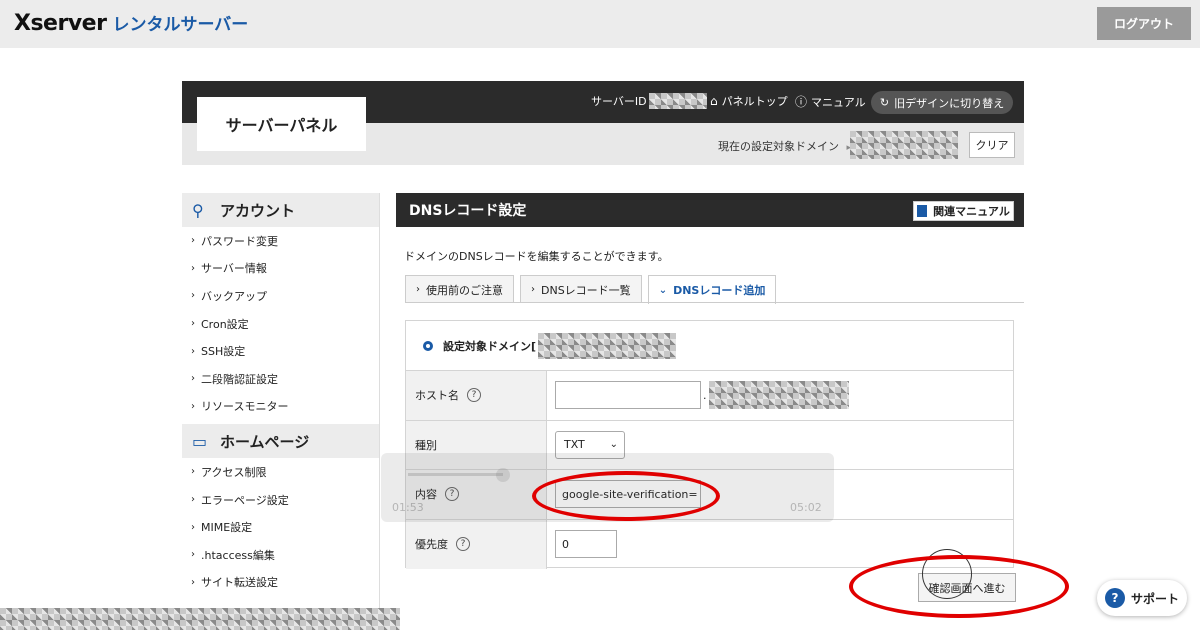 Image resolution: width=1200 pixels, height=630 pixels. Describe the element at coordinates (536, 256) in the screenshot. I see `page-description: ドメインのDNSレコードを編集することができます。` at that location.